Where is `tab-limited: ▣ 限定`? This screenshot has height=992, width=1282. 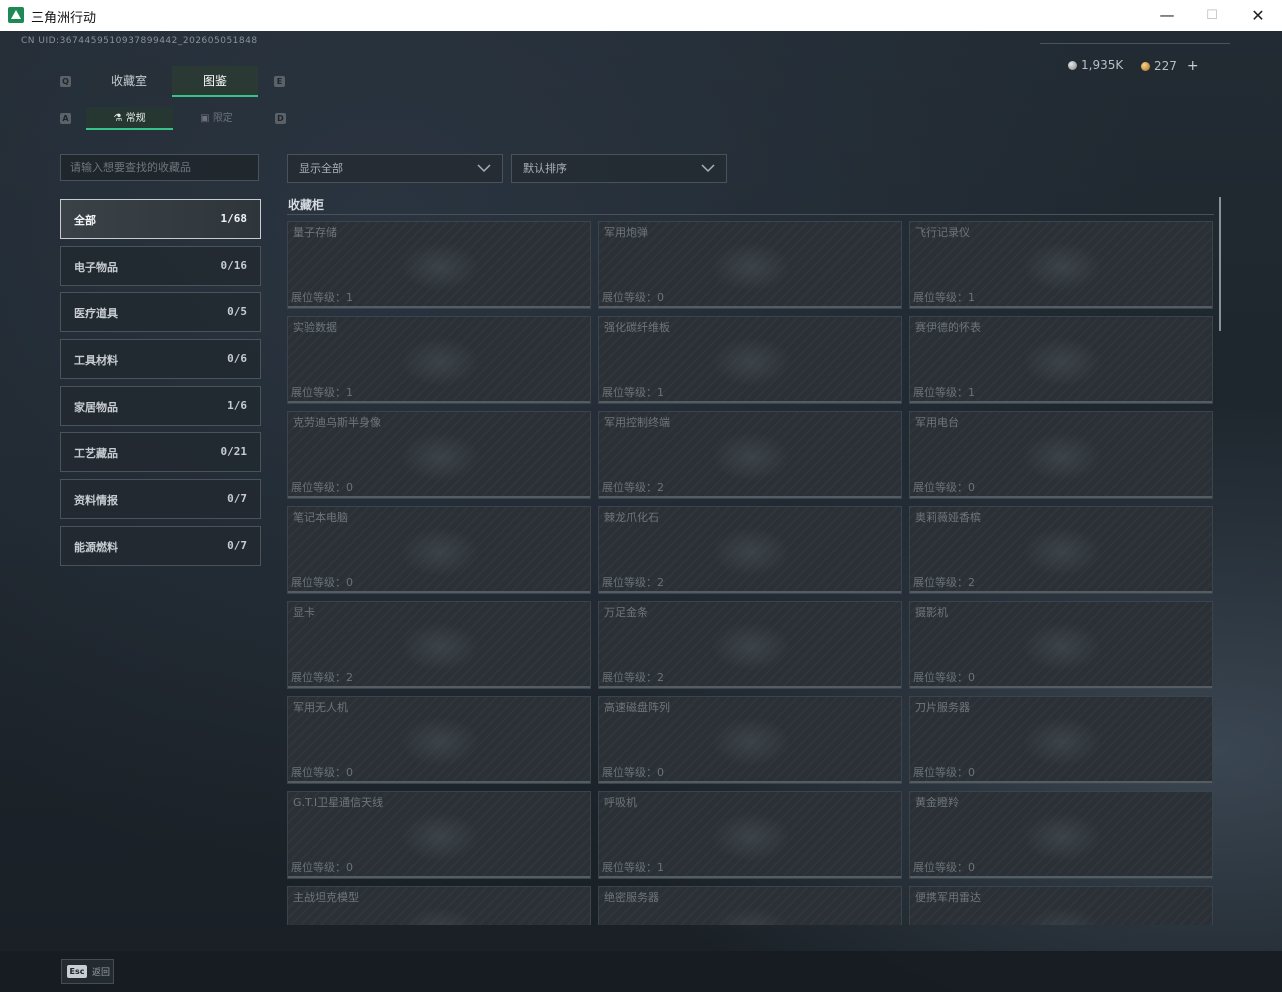 tab-limited: ▣ 限定 is located at coordinates (216, 118).